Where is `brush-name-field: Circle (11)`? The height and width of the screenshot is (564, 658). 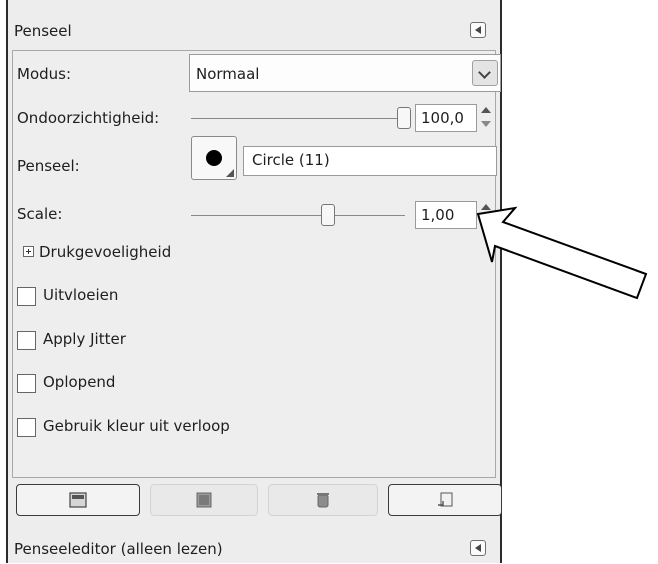 brush-name-field: Circle (11) is located at coordinates (370, 161).